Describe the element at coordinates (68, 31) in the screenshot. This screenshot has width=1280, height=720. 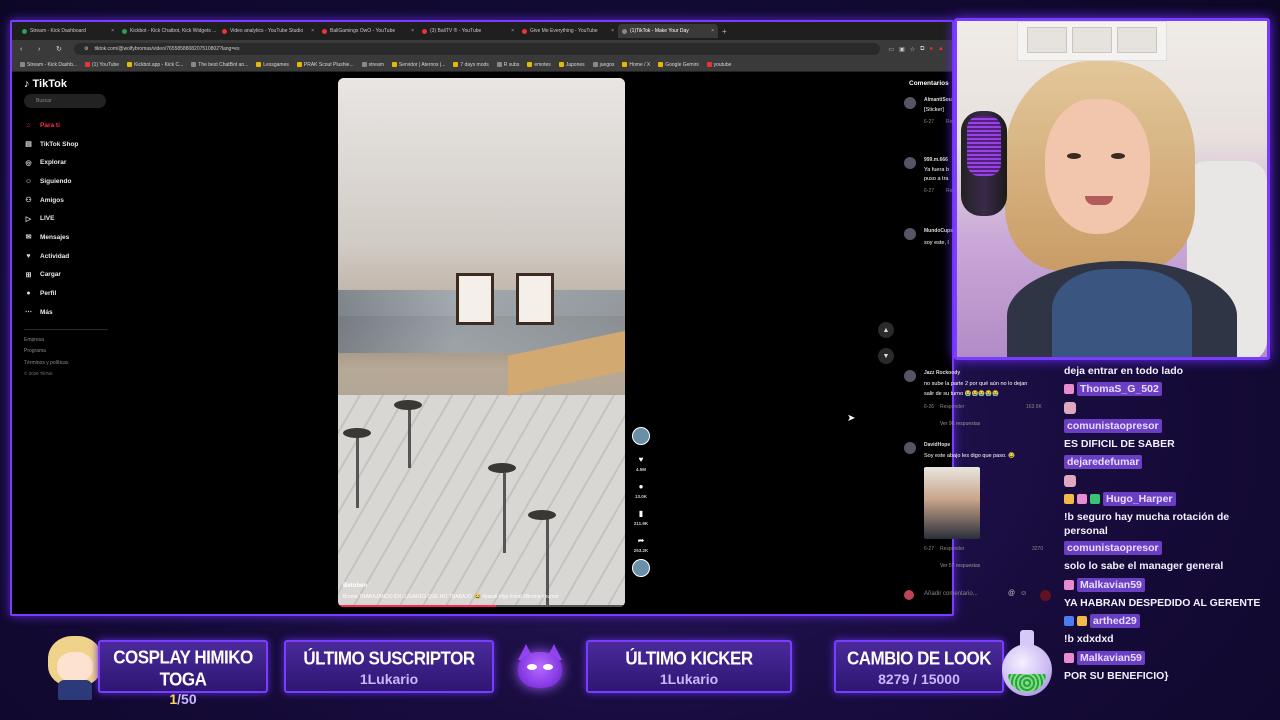
I see `browser-tab: Stream - Kick Dashboard ×` at that location.